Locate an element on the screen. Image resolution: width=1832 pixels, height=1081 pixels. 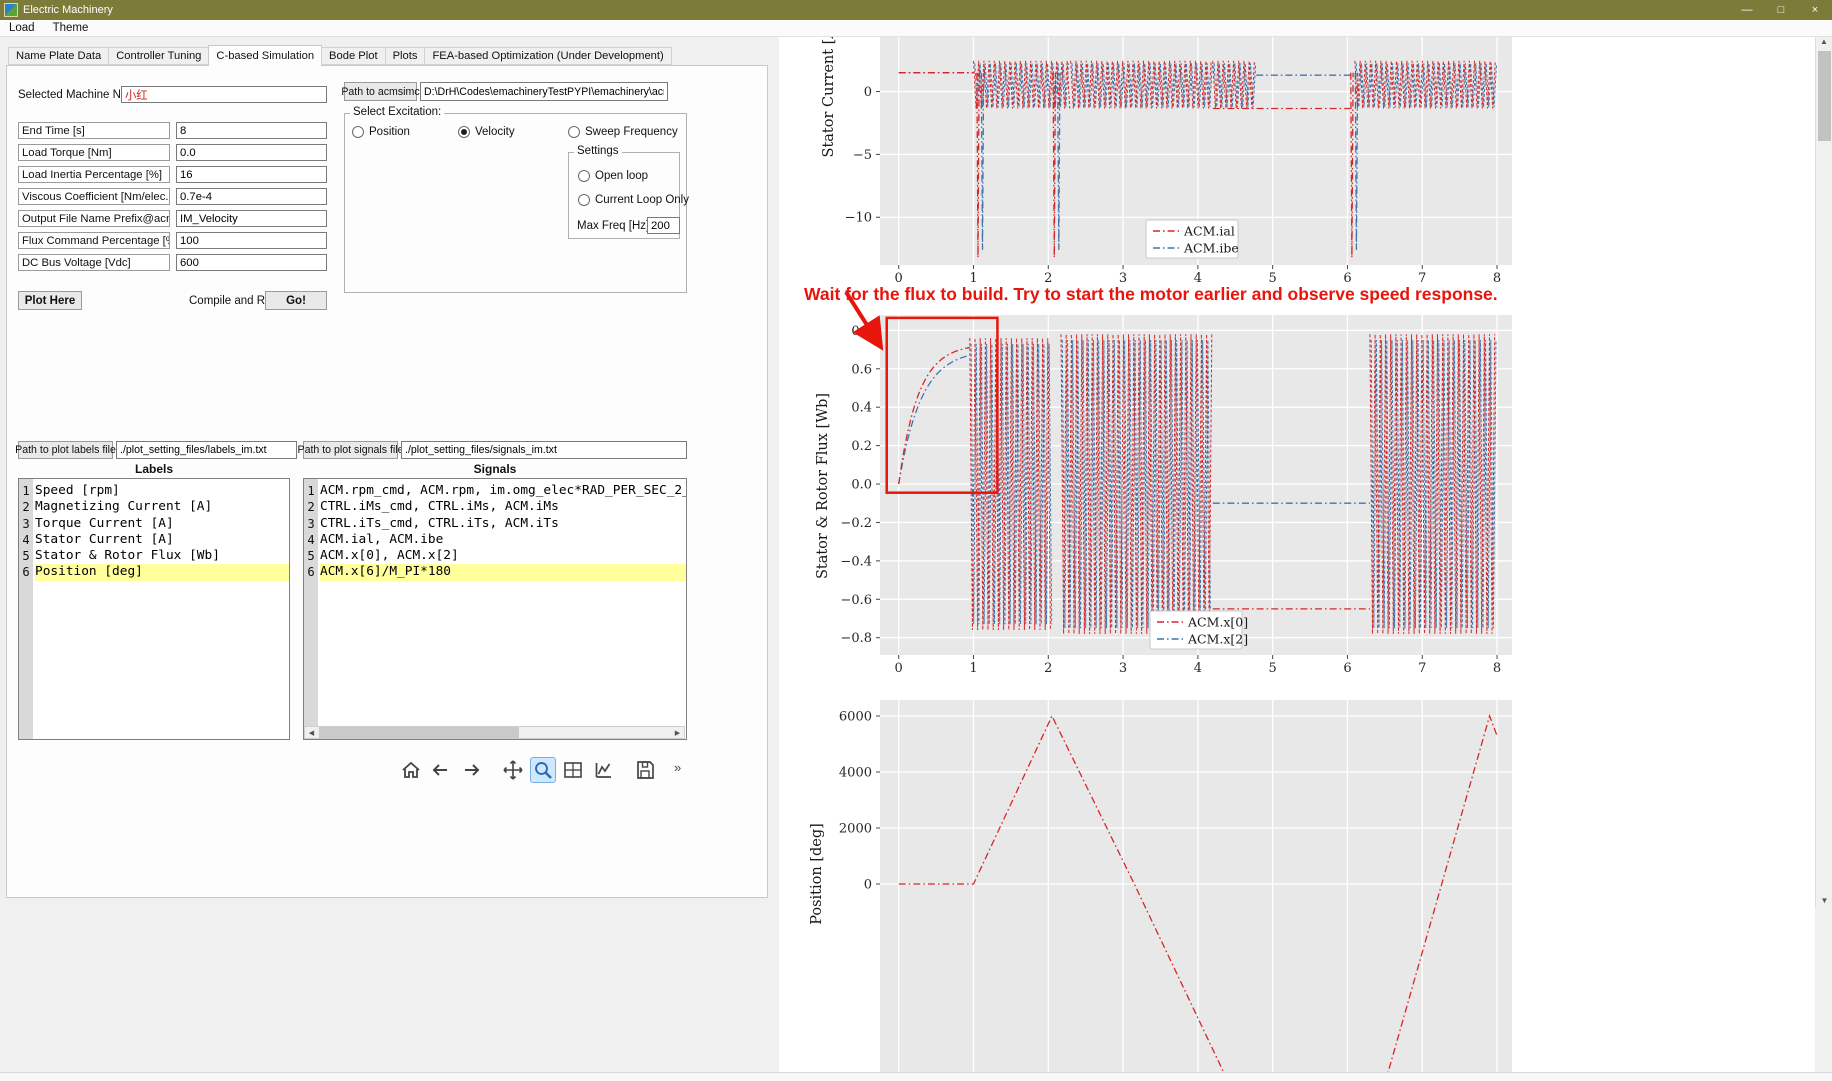
scroll-right-icon: ▶ is located at coordinates (677, 732).